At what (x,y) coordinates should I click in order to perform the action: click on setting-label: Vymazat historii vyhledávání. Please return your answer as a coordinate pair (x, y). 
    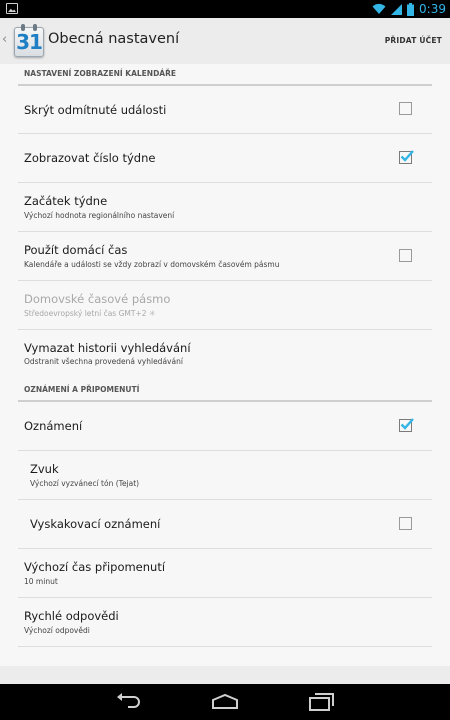
    Looking at the image, I should click on (107, 348).